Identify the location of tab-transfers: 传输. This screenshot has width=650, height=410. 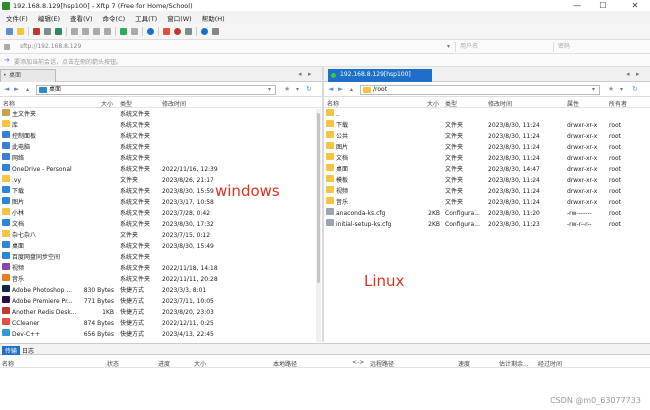
(11, 350).